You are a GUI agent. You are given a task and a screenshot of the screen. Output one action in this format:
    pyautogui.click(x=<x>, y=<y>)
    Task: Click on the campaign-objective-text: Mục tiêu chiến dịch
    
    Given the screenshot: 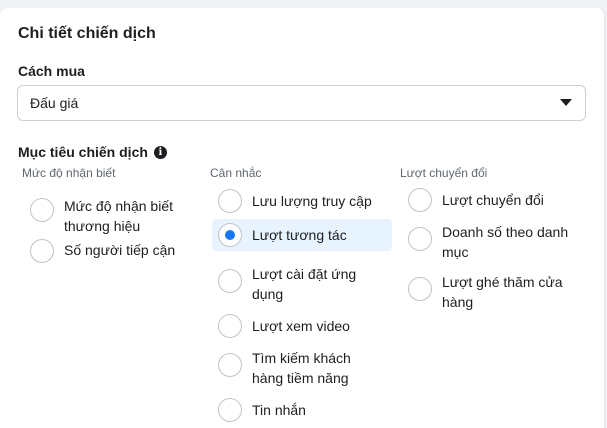 What is the action you would take?
    pyautogui.click(x=83, y=152)
    